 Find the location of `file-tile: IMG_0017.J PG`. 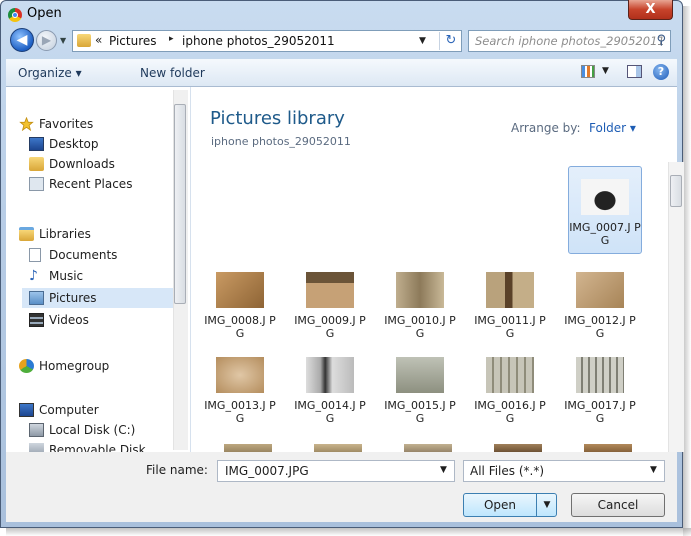

file-tile: IMG_0017.J PG is located at coordinates (600, 391).